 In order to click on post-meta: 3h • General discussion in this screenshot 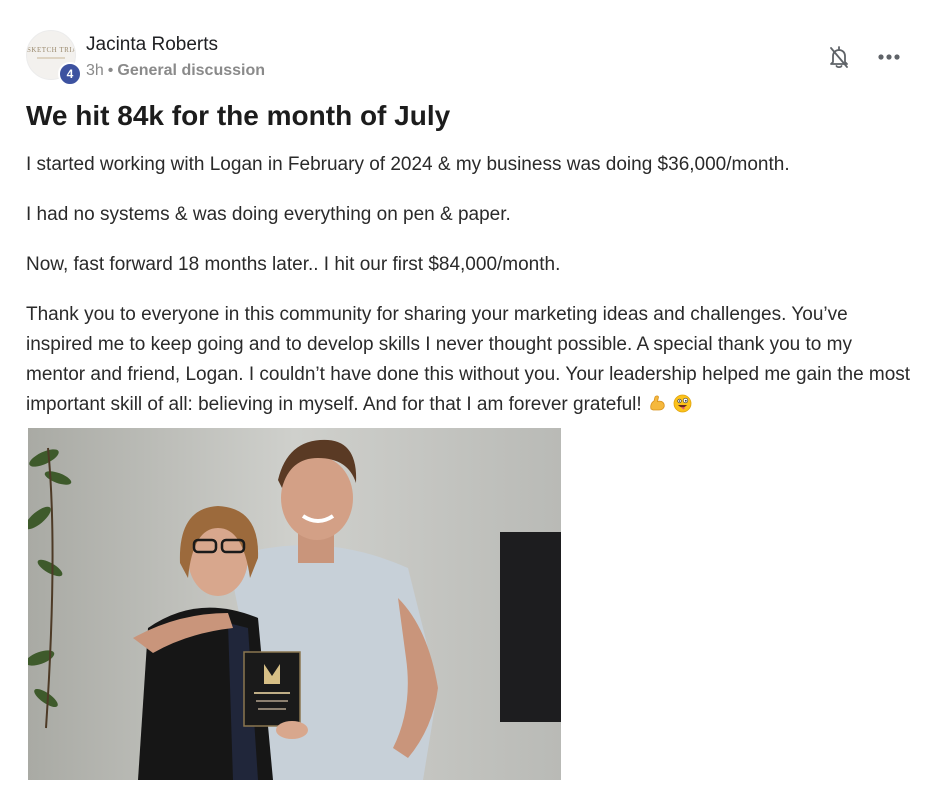, I will do `click(175, 71)`.